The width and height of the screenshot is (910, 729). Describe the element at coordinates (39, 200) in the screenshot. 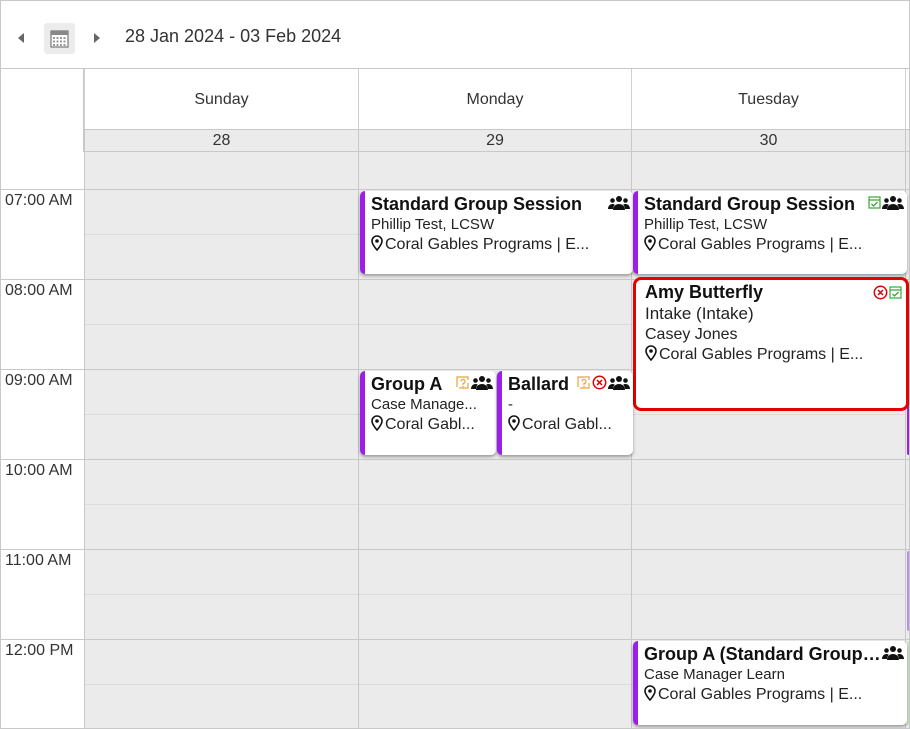

I see `time-label-7am: 07:00 AM` at that location.